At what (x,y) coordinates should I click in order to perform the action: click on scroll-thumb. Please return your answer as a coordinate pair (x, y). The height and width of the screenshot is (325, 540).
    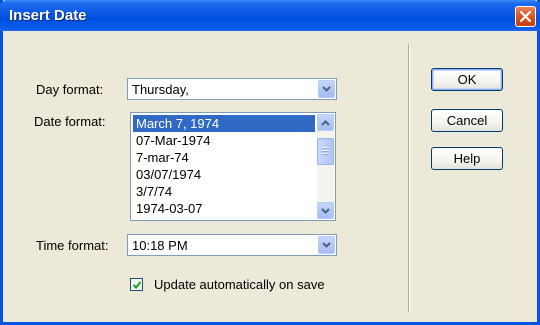
    Looking at the image, I should click on (325, 151).